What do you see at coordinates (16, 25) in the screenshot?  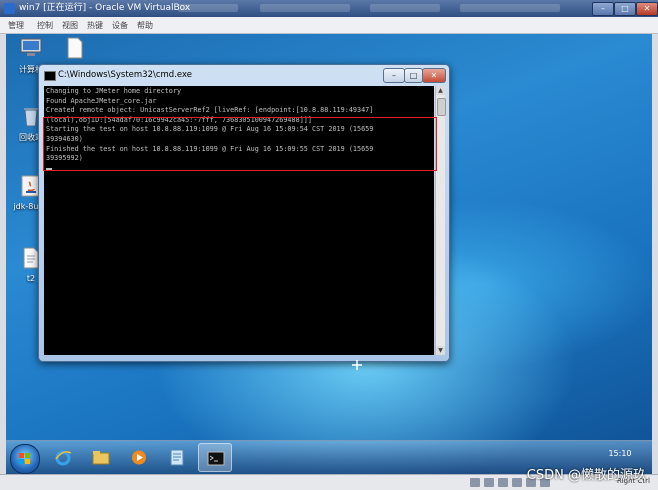 I see `menu-item-manage: 管理` at bounding box center [16, 25].